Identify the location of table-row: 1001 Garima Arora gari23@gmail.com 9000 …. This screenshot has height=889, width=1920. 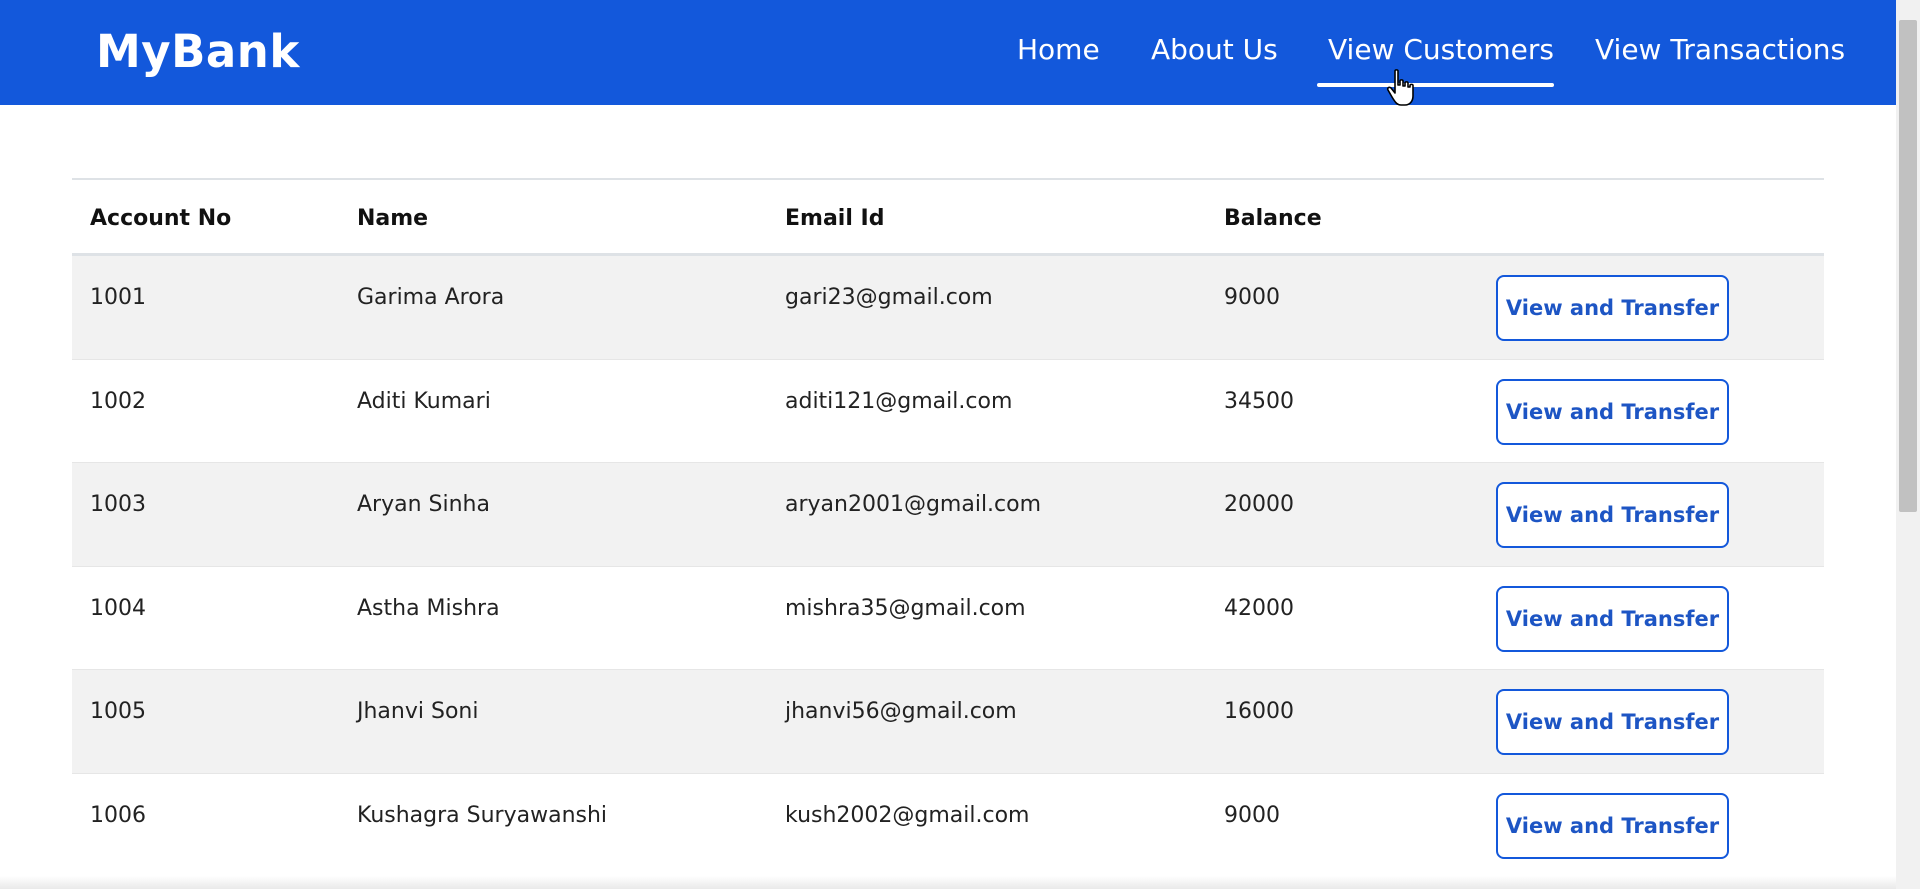
(948, 308).